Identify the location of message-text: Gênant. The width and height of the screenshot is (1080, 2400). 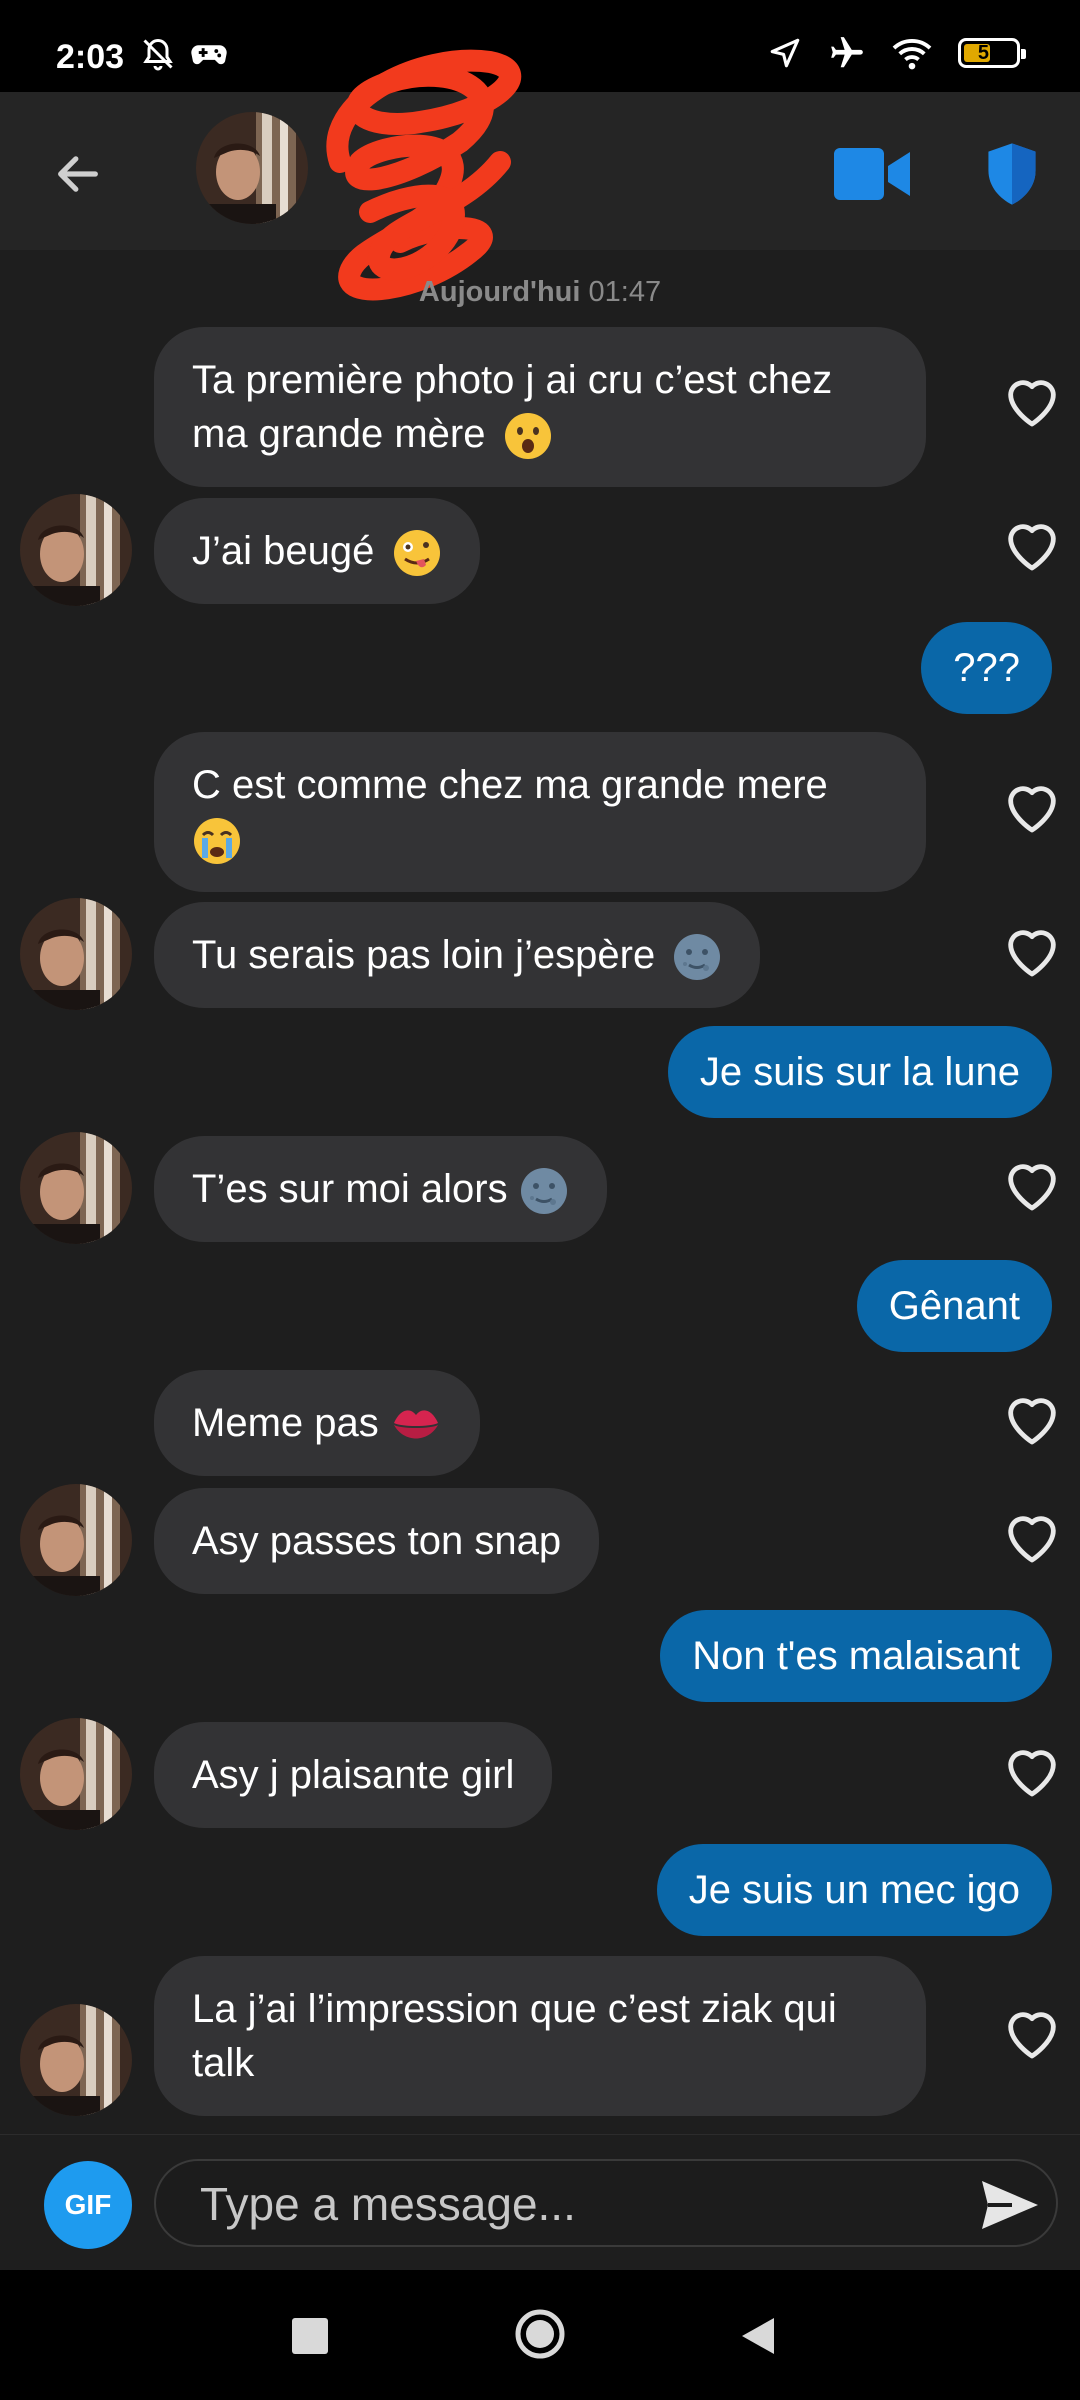
(954, 1306).